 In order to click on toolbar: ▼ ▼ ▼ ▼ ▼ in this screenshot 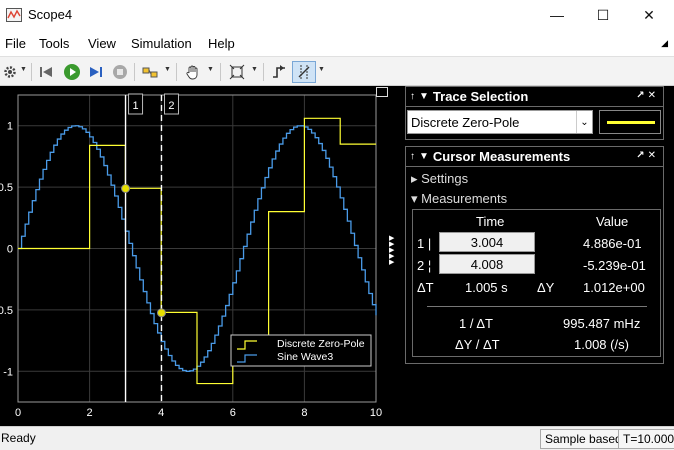, I will do `click(337, 71)`.